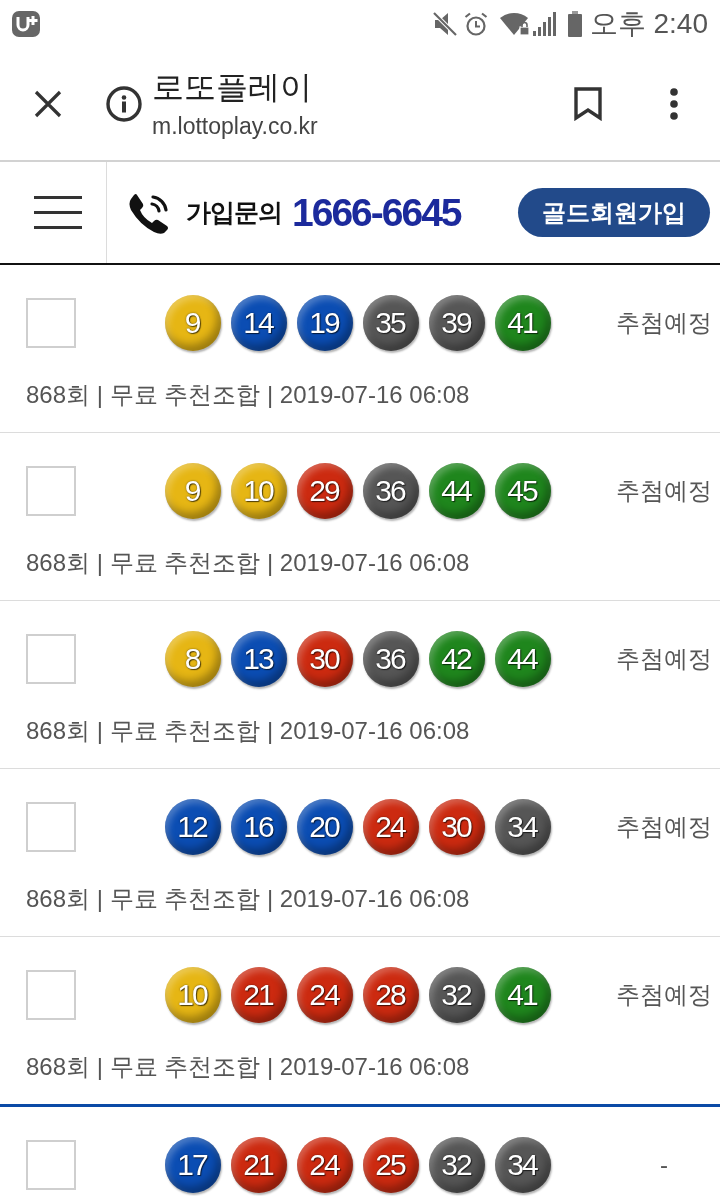 Image resolution: width=720 pixels, height=1196 pixels. What do you see at coordinates (325, 491) in the screenshot?
I see `lottery-ball: 29` at bounding box center [325, 491].